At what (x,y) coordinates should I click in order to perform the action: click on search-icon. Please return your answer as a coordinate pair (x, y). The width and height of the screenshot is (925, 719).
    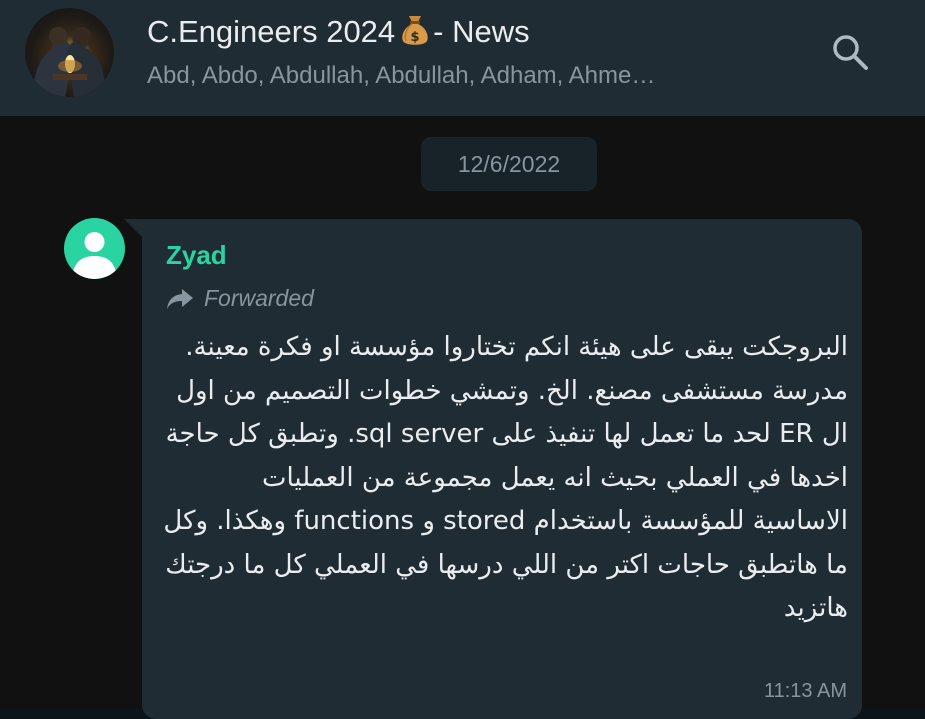
    Looking at the image, I should click on (850, 52).